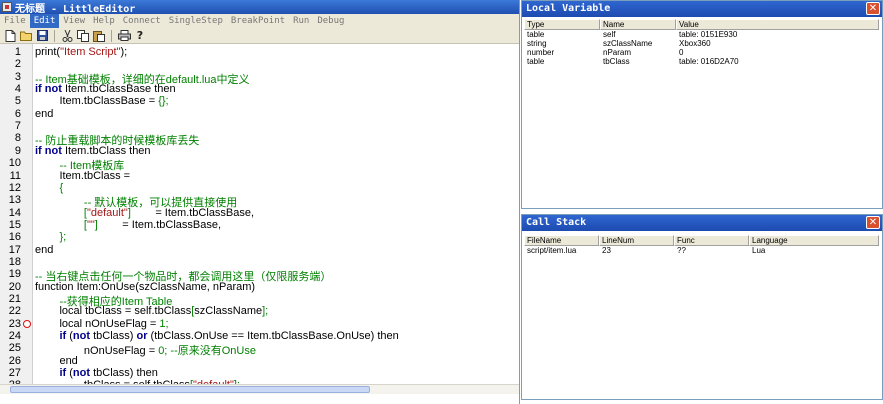 Image resolution: width=883 pixels, height=404 pixels. I want to click on line-number: 23, so click(14, 323).